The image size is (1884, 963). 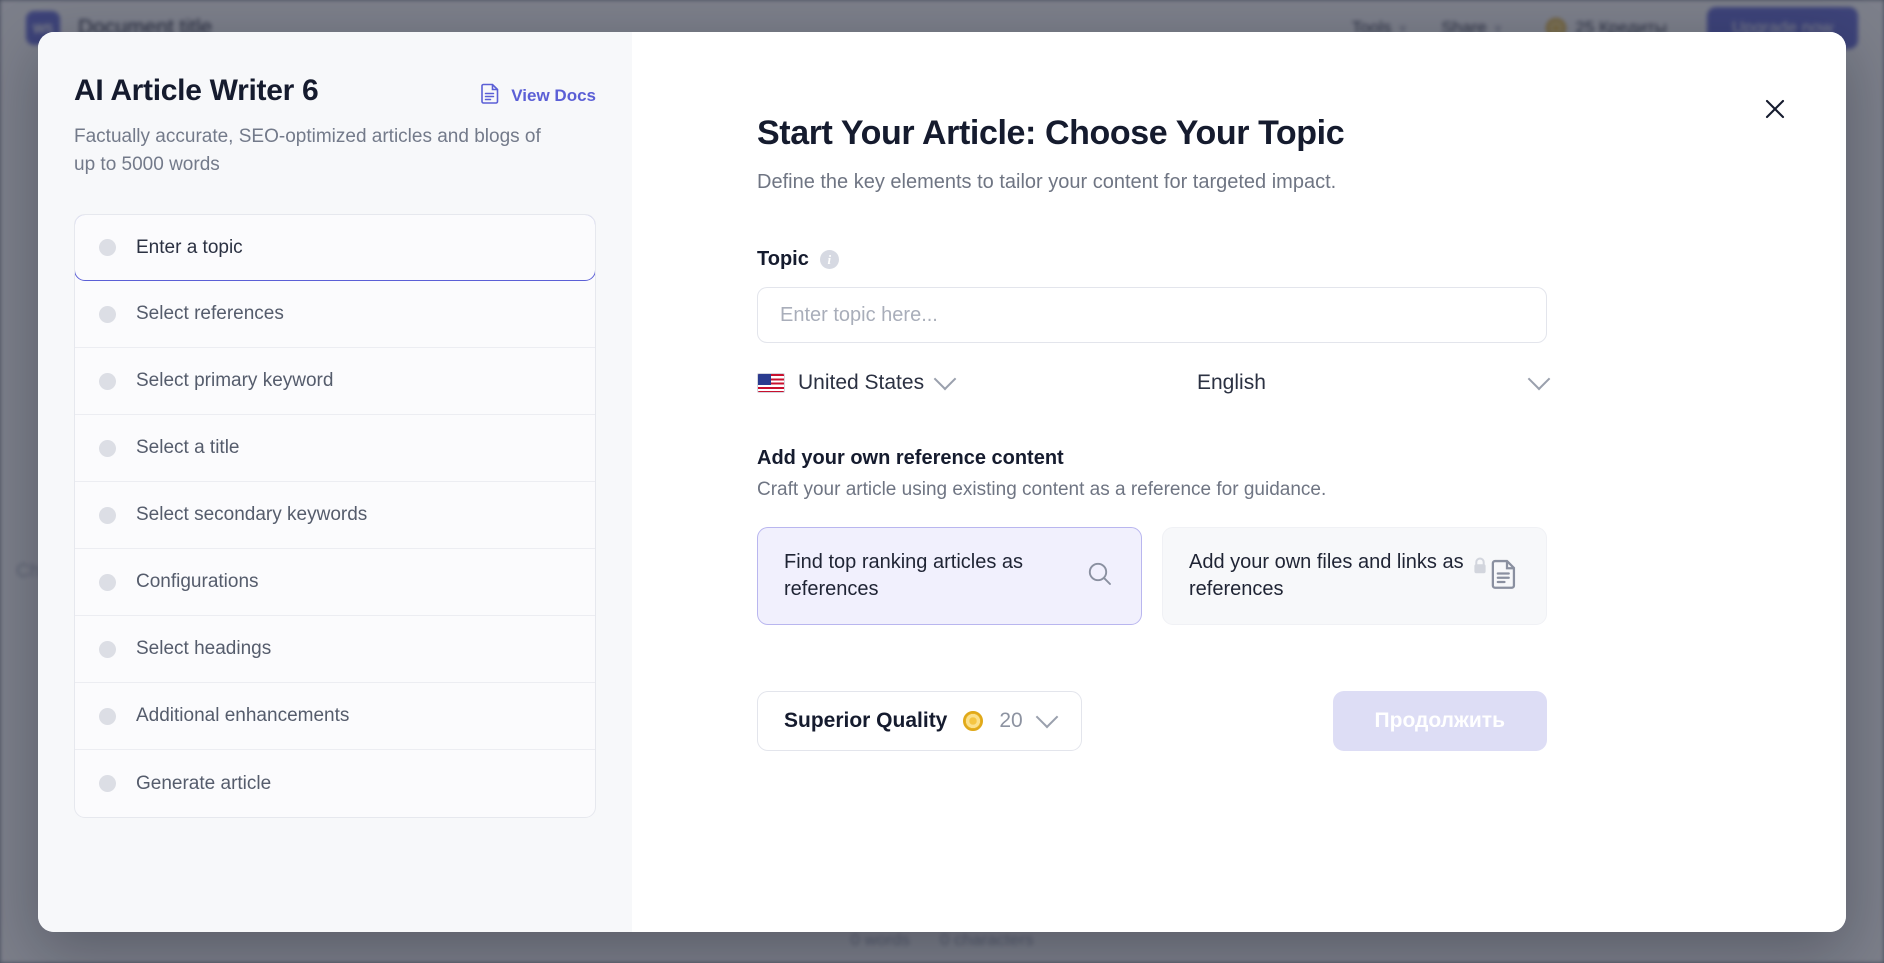 I want to click on us-flag-icon, so click(x=771, y=383).